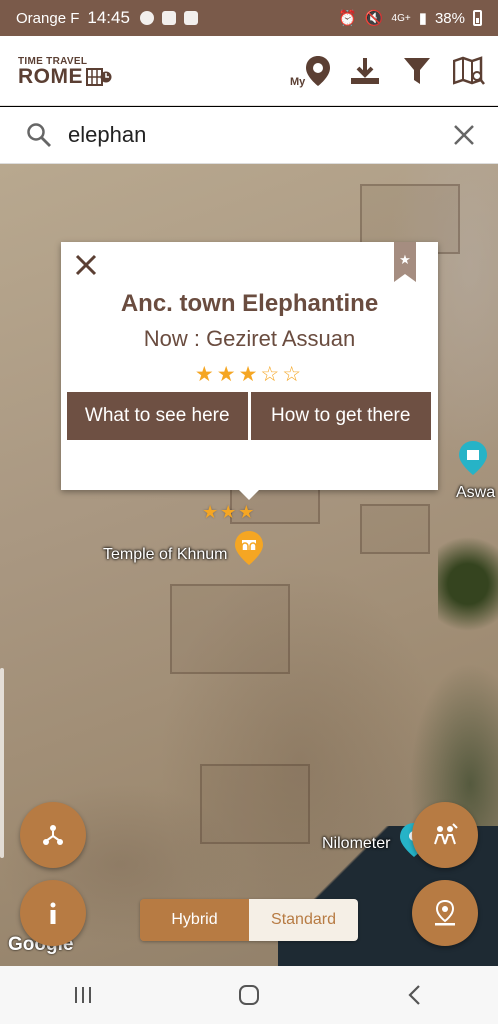 Image resolution: width=498 pixels, height=1024 pixels. I want to click on travelers-icon, so click(446, 834).